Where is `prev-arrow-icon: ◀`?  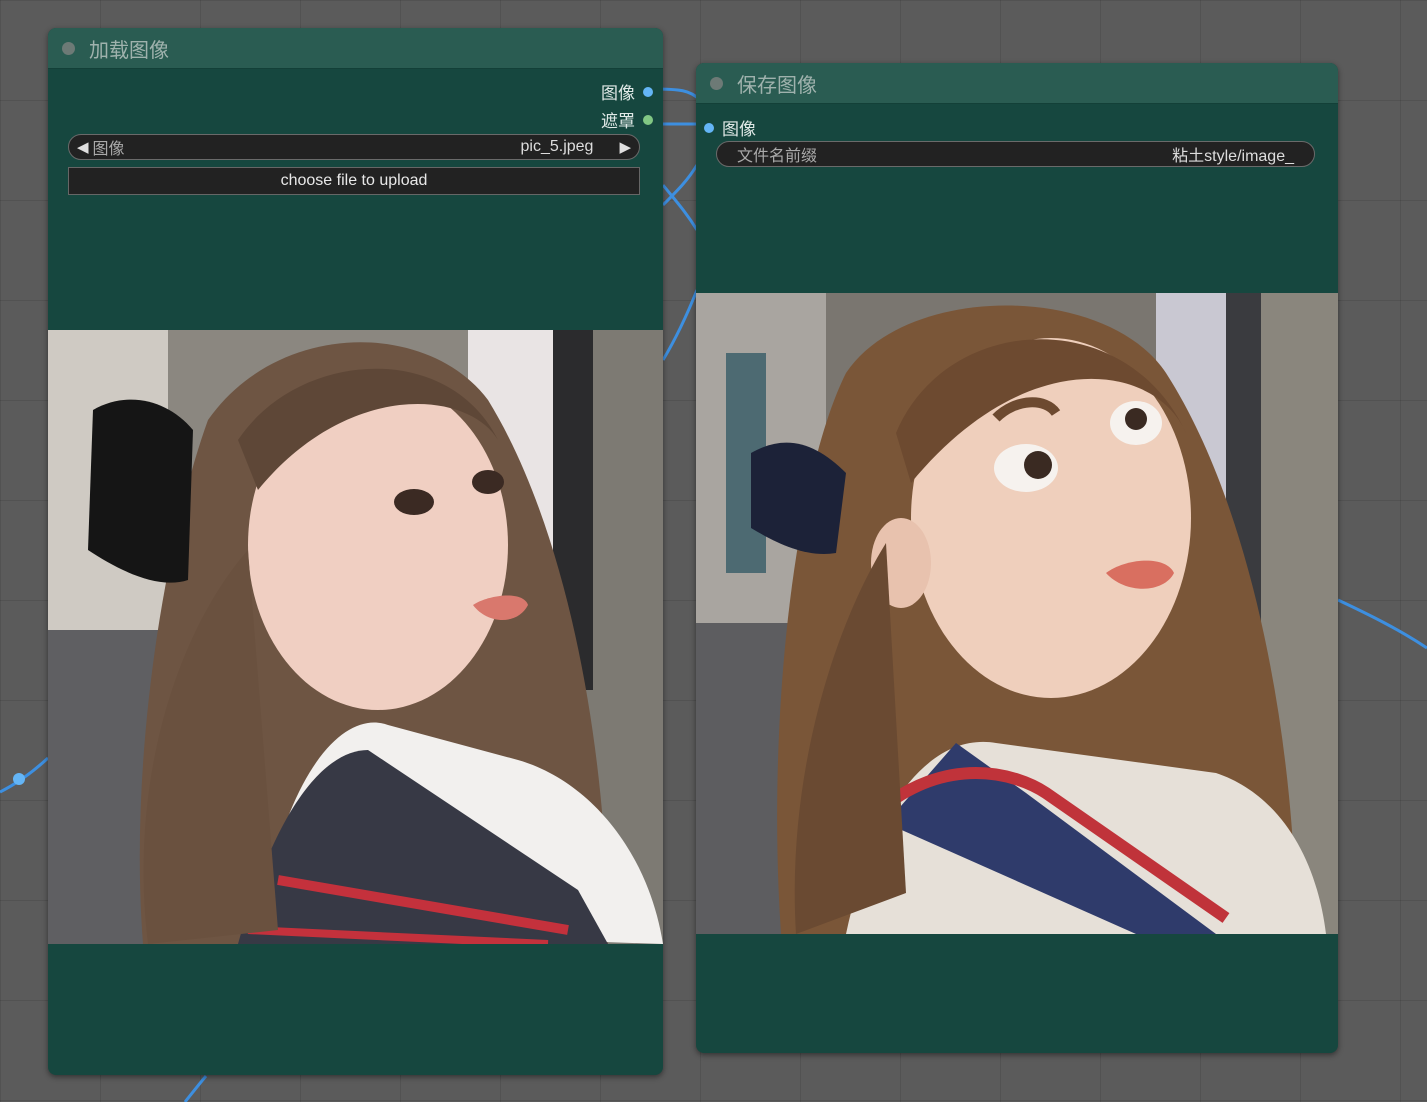 prev-arrow-icon: ◀ is located at coordinates (83, 147).